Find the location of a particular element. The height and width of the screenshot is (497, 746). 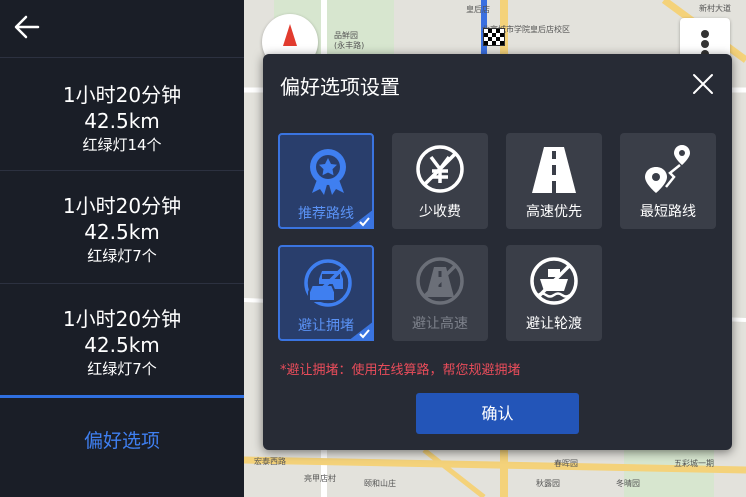

dialog-title: 偏好选项设置 is located at coordinates (340, 87).